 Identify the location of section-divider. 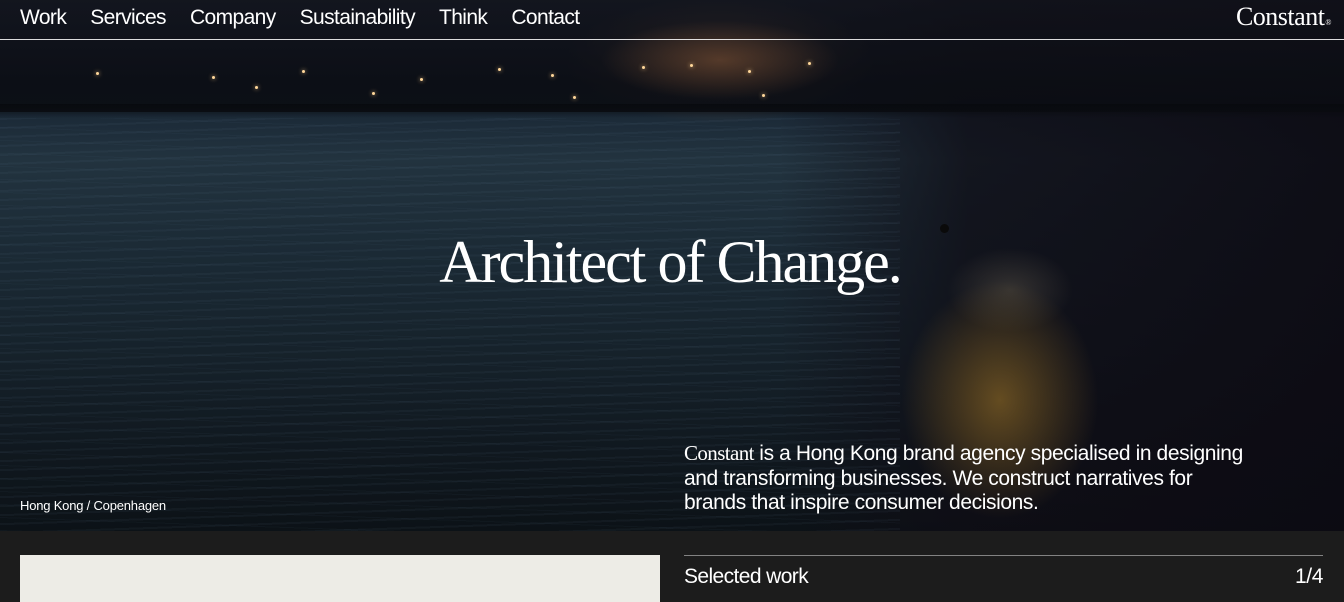
(1003, 555).